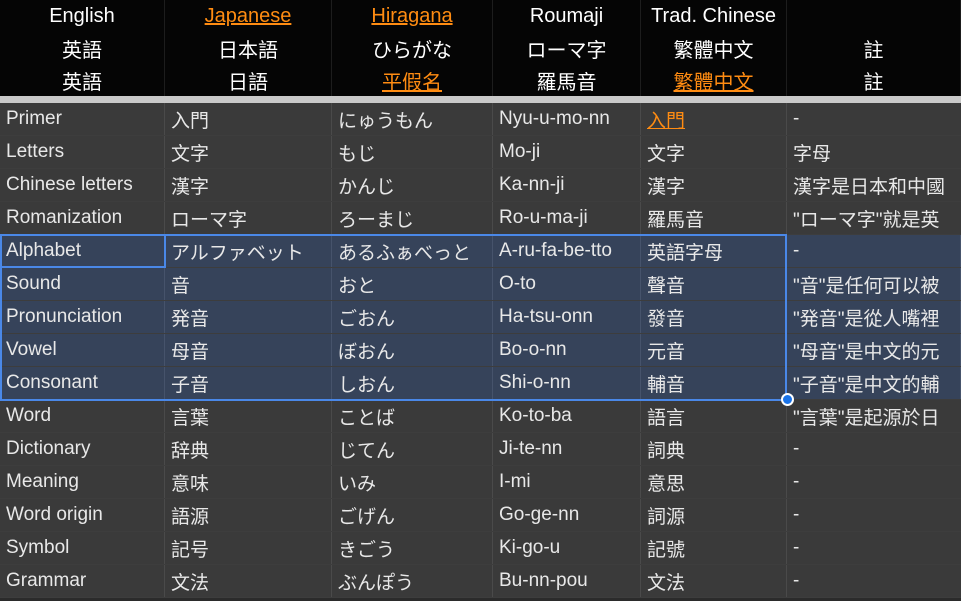  I want to click on header-cell: 平假名, so click(412, 80).